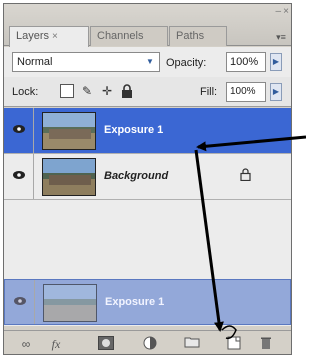  I want to click on tab-bar: – × Layers × Channels Paths ▾≡, so click(147, 25).